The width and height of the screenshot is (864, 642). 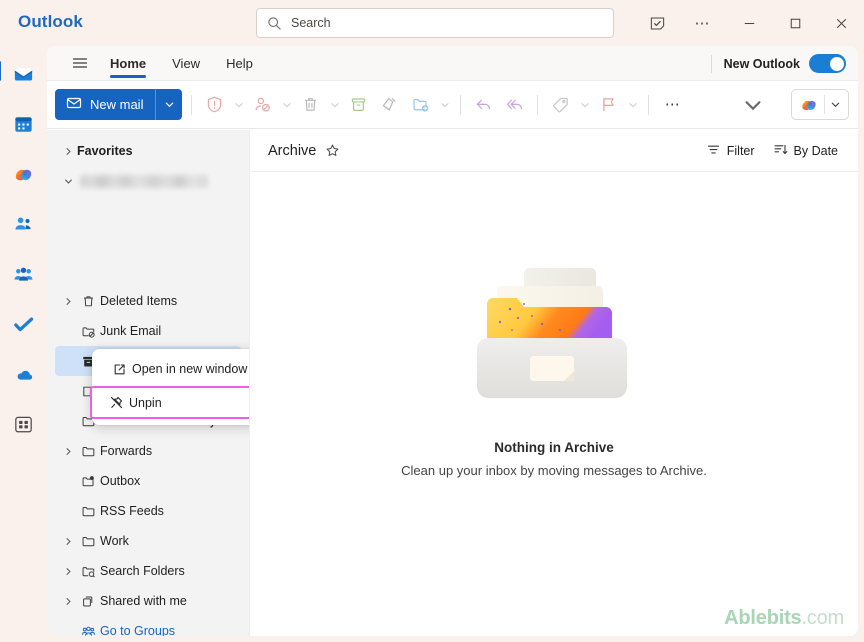 What do you see at coordinates (88, 571) in the screenshot?
I see `search-folder-icon` at bounding box center [88, 571].